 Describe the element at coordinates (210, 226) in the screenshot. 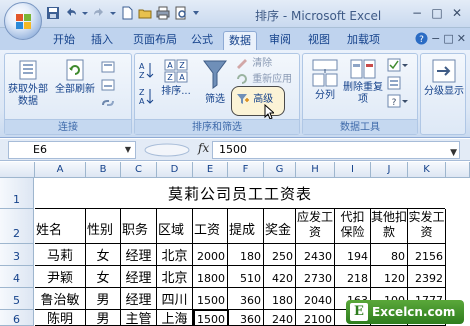

I see `header-cell: 工资` at that location.